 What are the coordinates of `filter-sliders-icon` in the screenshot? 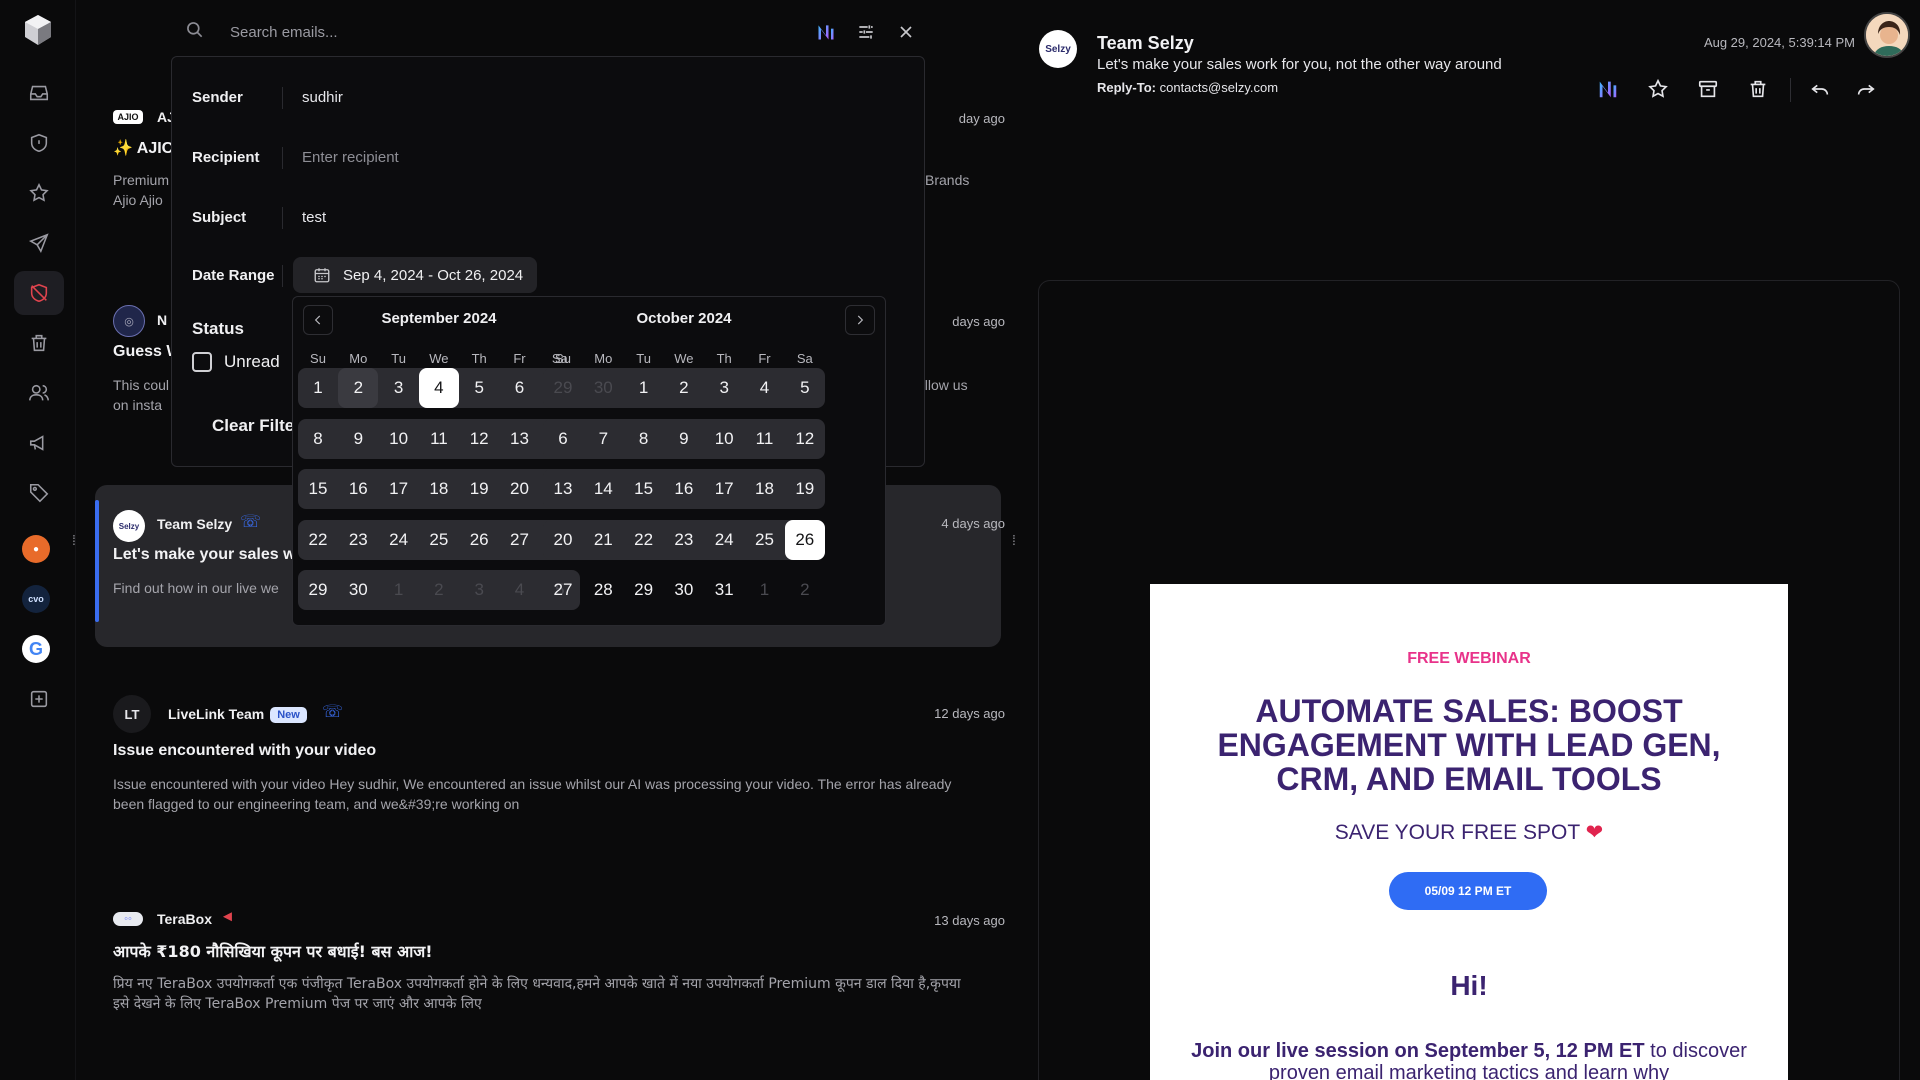 It's located at (866, 32).